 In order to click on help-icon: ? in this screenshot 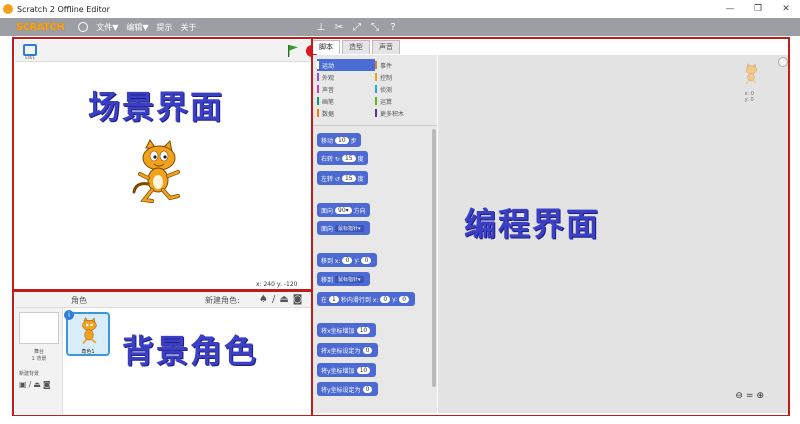, I will do `click(393, 27)`.